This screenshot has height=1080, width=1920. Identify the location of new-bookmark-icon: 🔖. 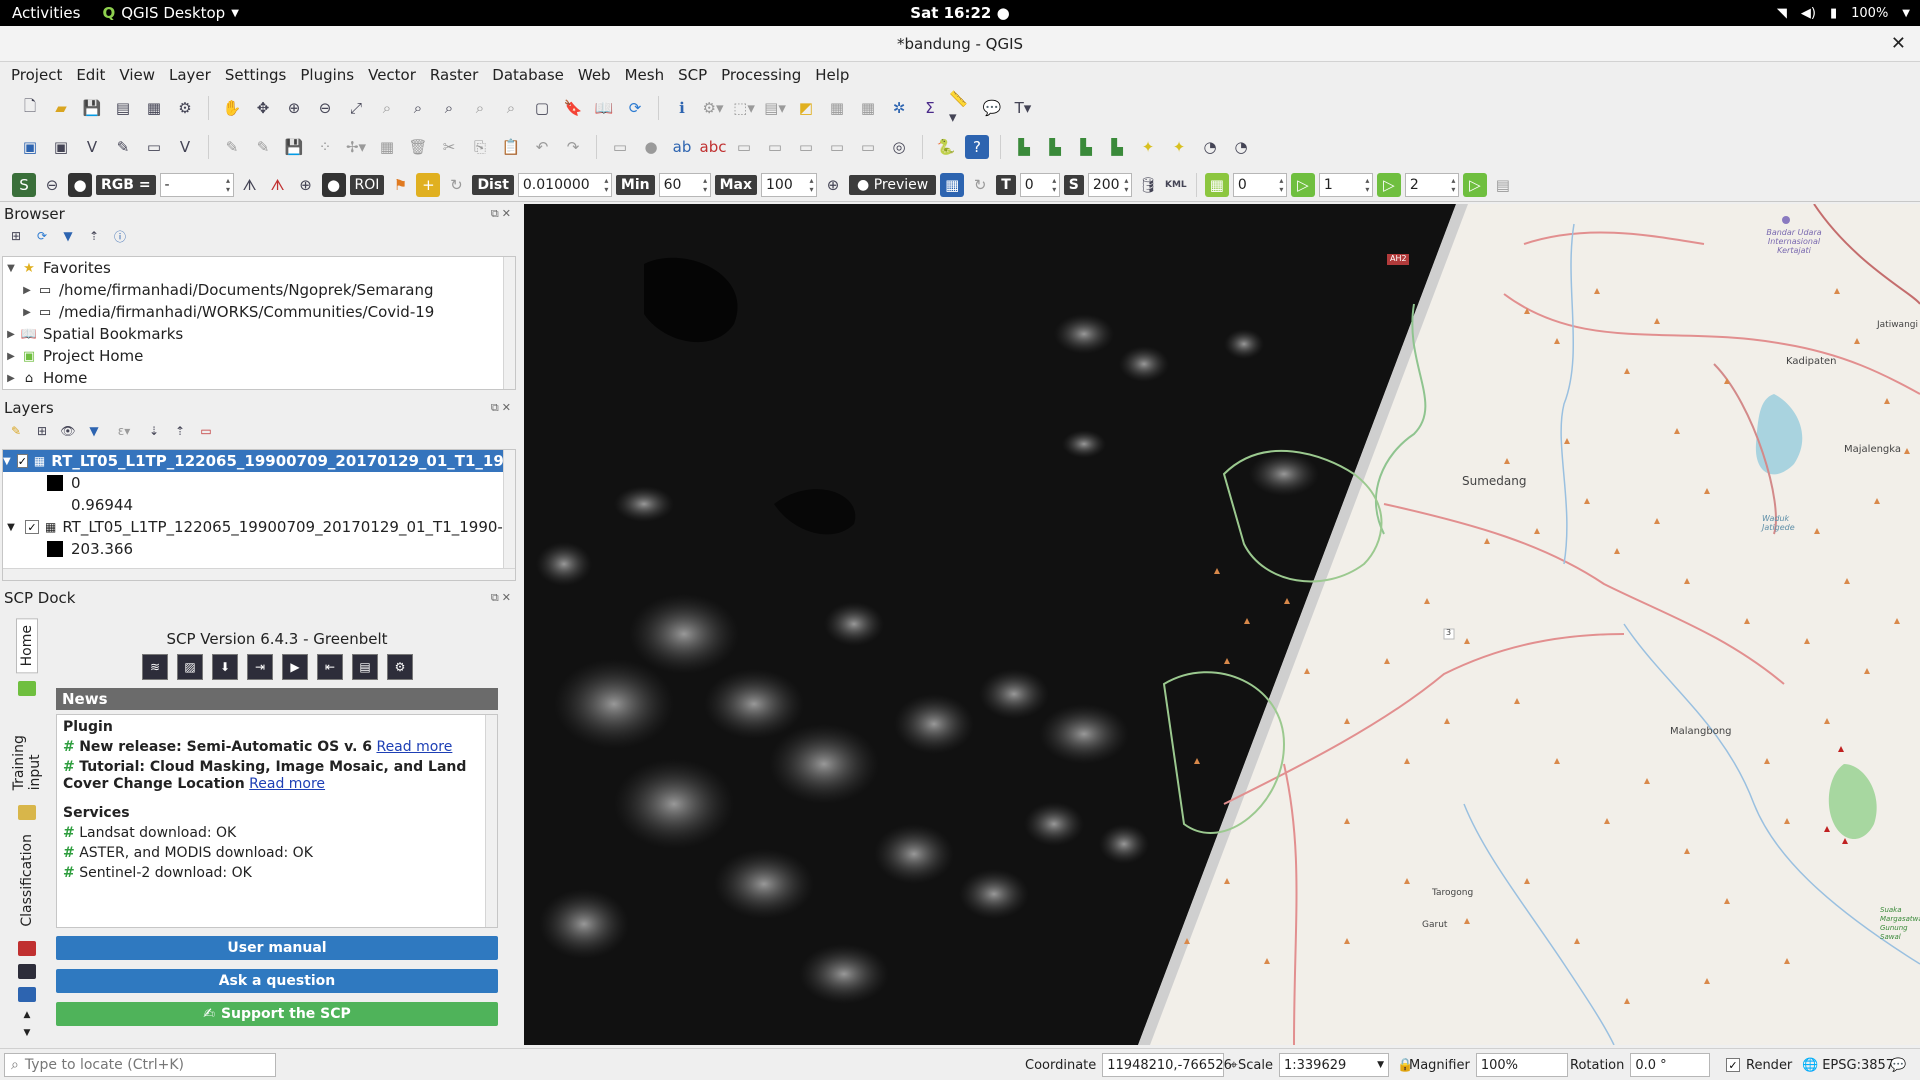
(573, 108).